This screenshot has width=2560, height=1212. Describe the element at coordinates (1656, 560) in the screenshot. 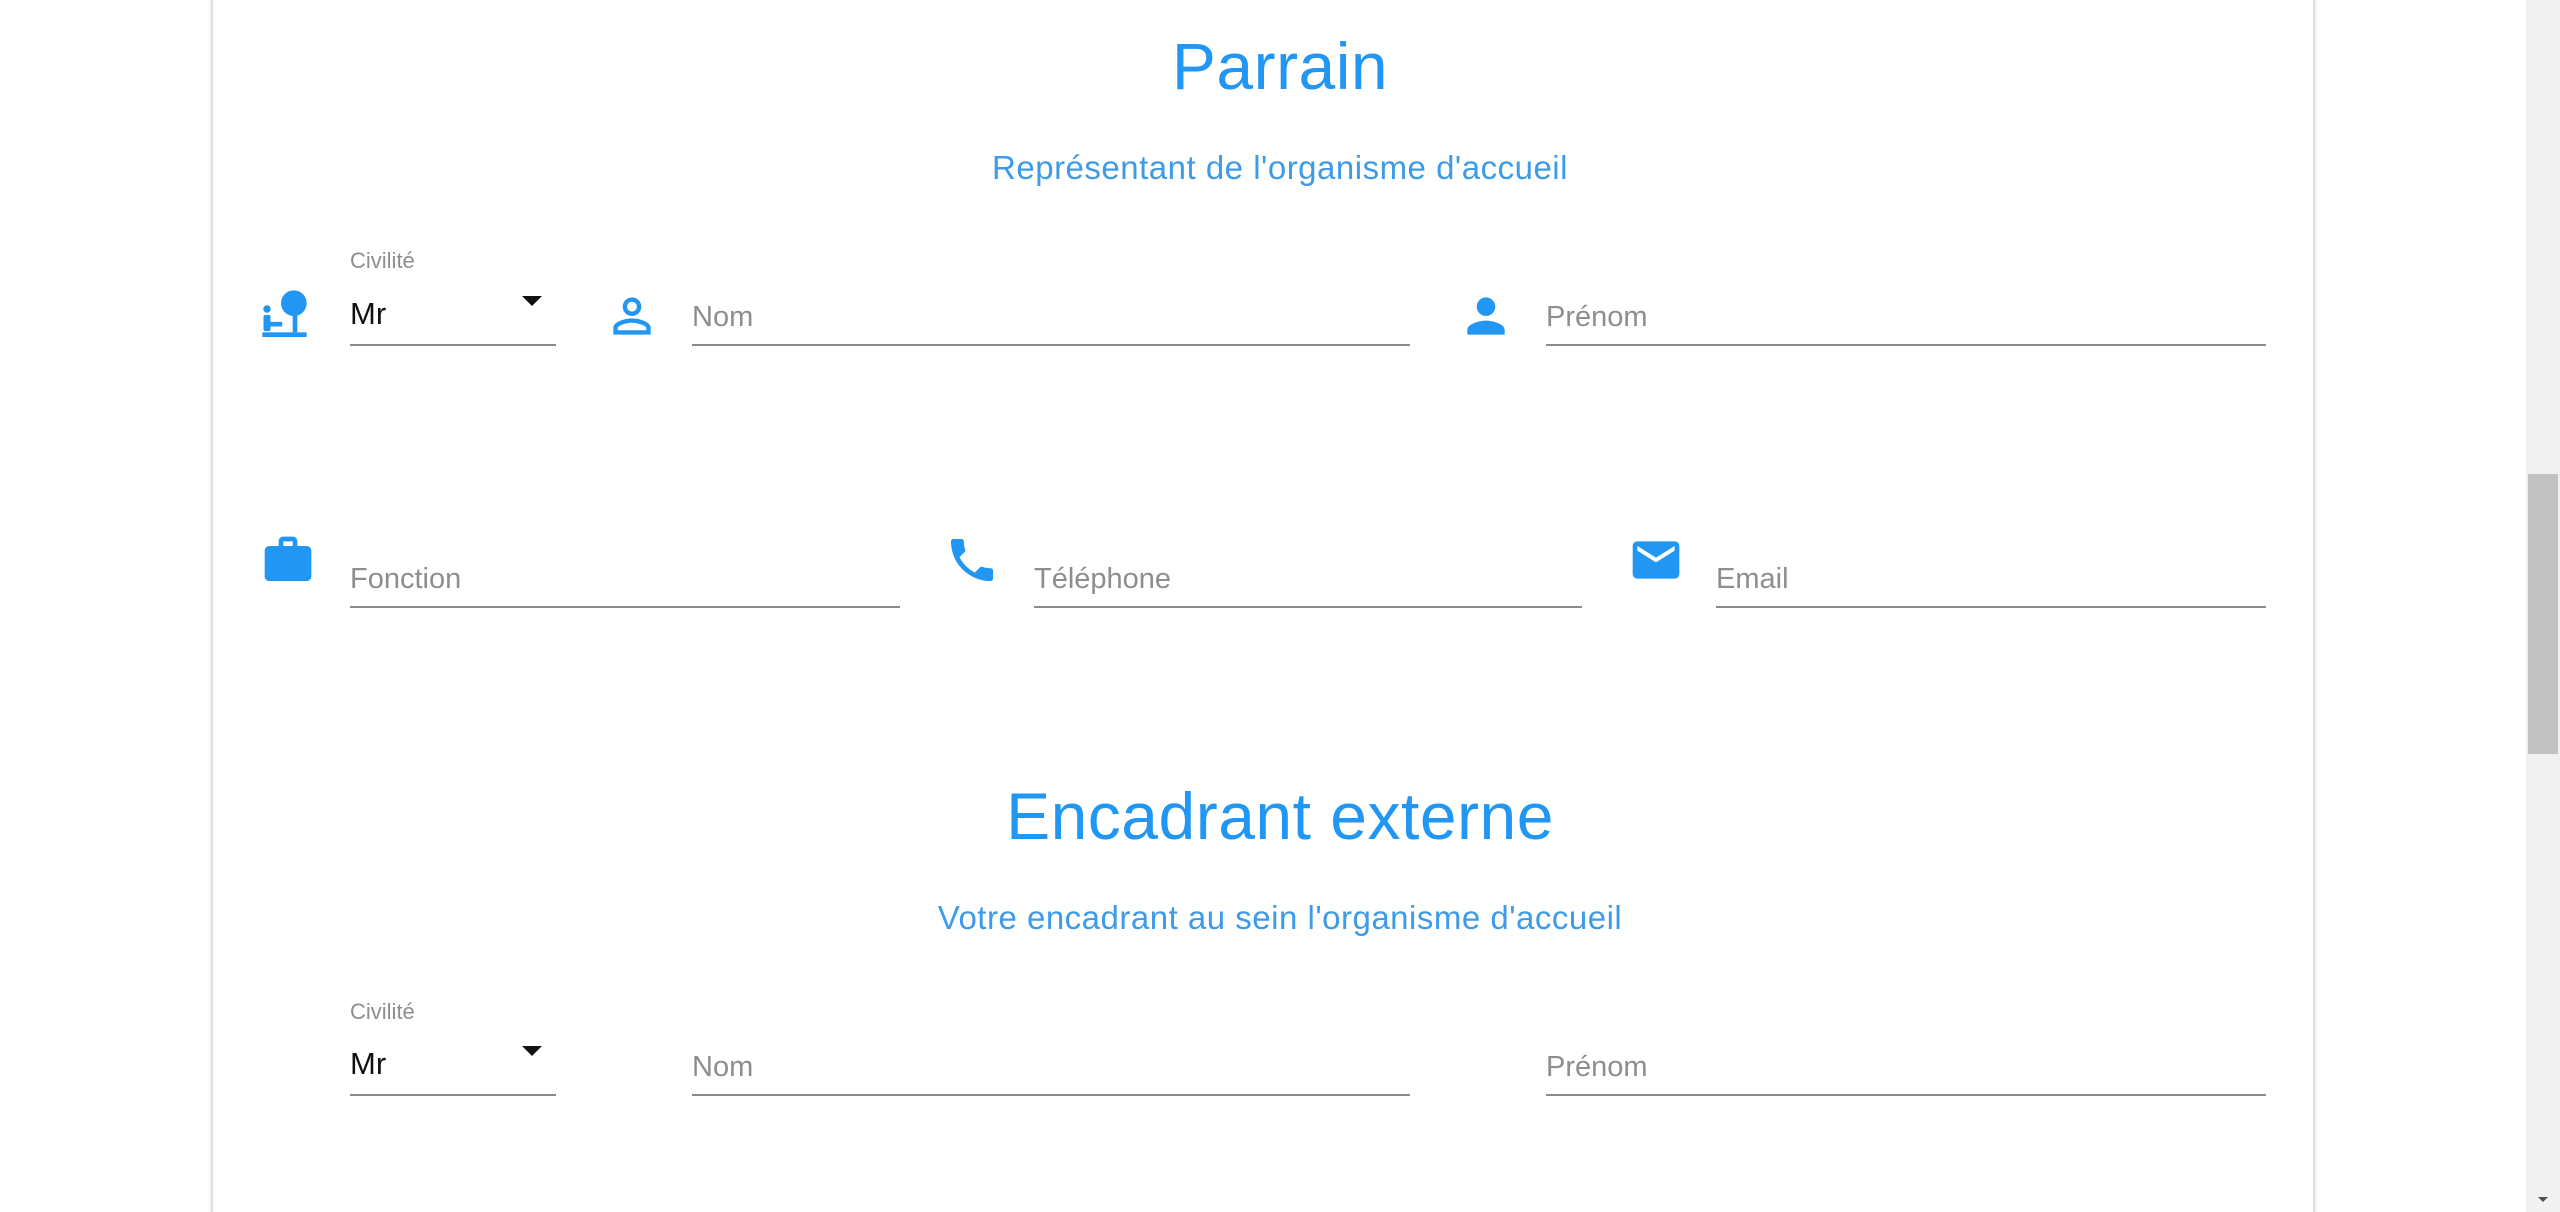

I see `envelope-icon` at that location.